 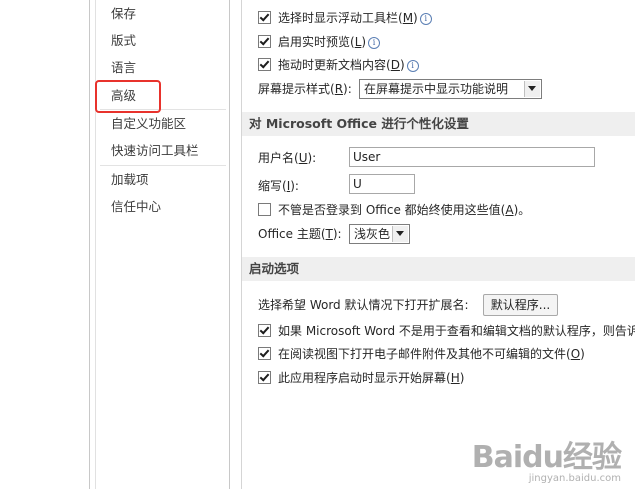 What do you see at coordinates (421, 354) in the screenshot?
I see `reading-view-option: 在阅读视图下打开电子邮件附件及其他不可编辑的文件(O)` at bounding box center [421, 354].